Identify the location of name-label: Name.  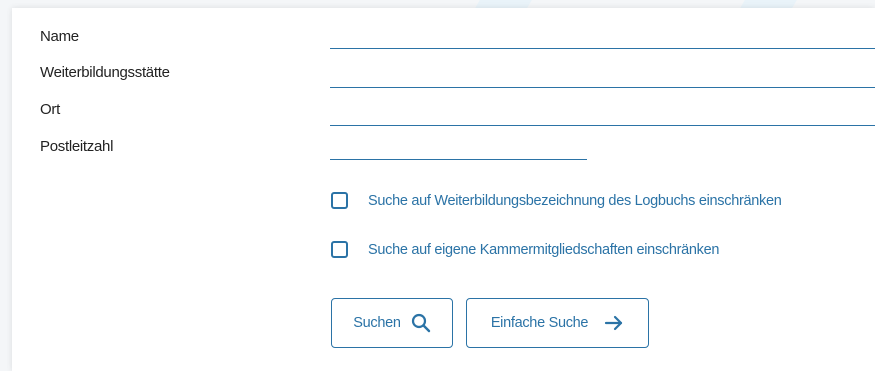
(59, 36).